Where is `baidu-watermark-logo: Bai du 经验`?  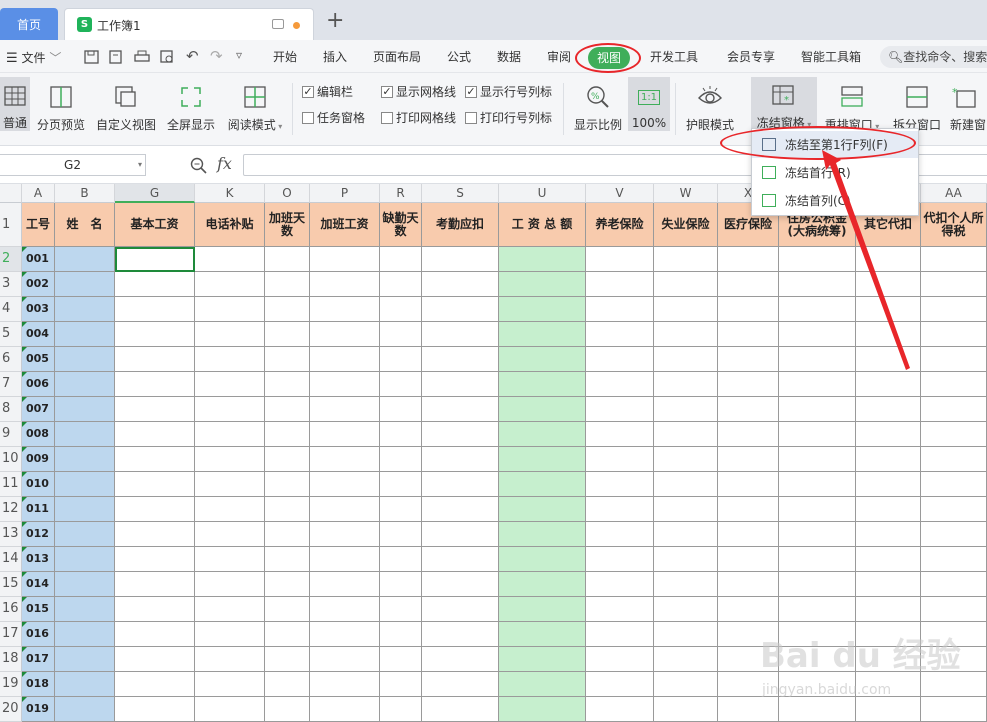 baidu-watermark-logo: Bai du 经验 is located at coordinates (860, 656).